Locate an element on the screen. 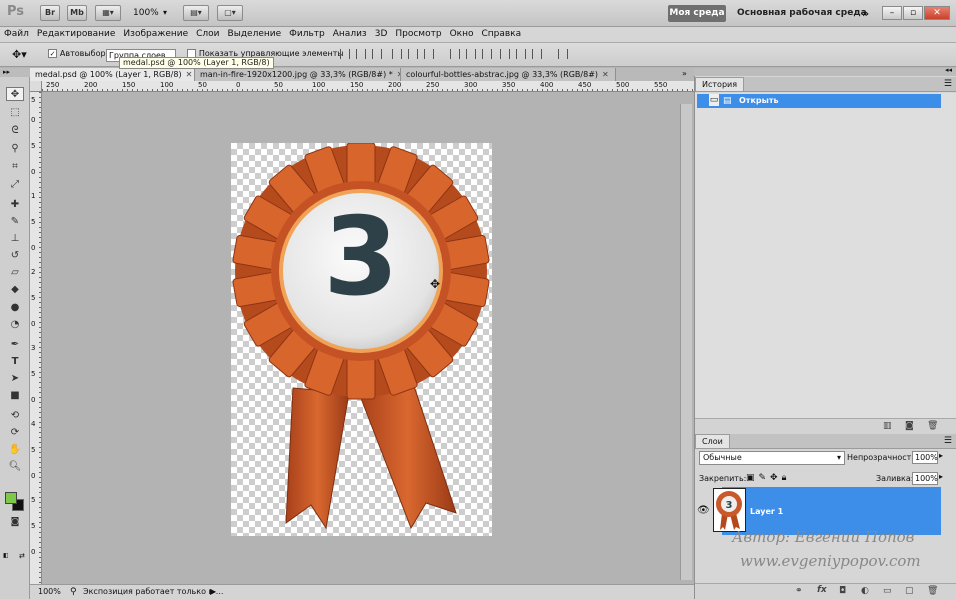 The image size is (956, 599). menu-select: Выделение is located at coordinates (255, 34).